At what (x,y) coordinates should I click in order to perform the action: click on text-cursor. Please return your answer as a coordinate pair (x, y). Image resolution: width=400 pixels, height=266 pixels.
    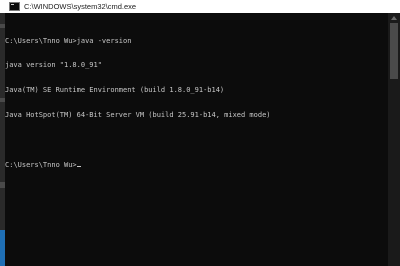
    Looking at the image, I should click on (78, 167).